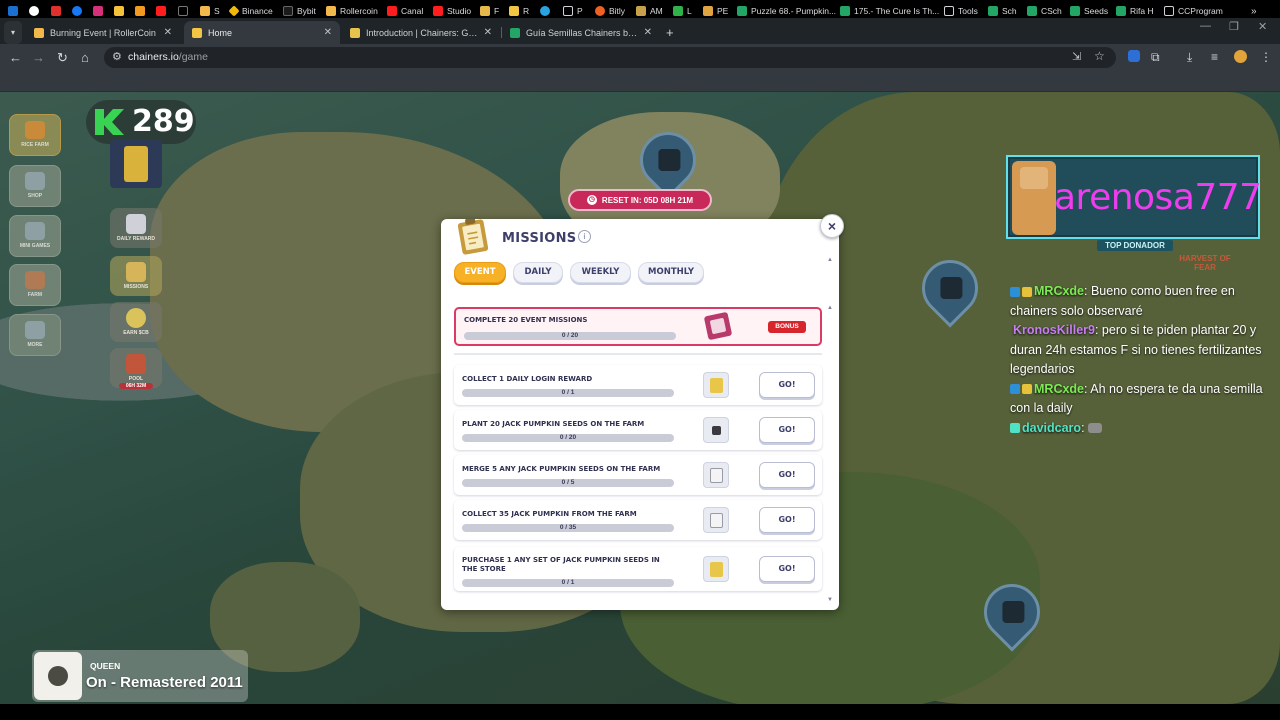  Describe the element at coordinates (15, 57) in the screenshot. I see `back-icon: ←` at that location.